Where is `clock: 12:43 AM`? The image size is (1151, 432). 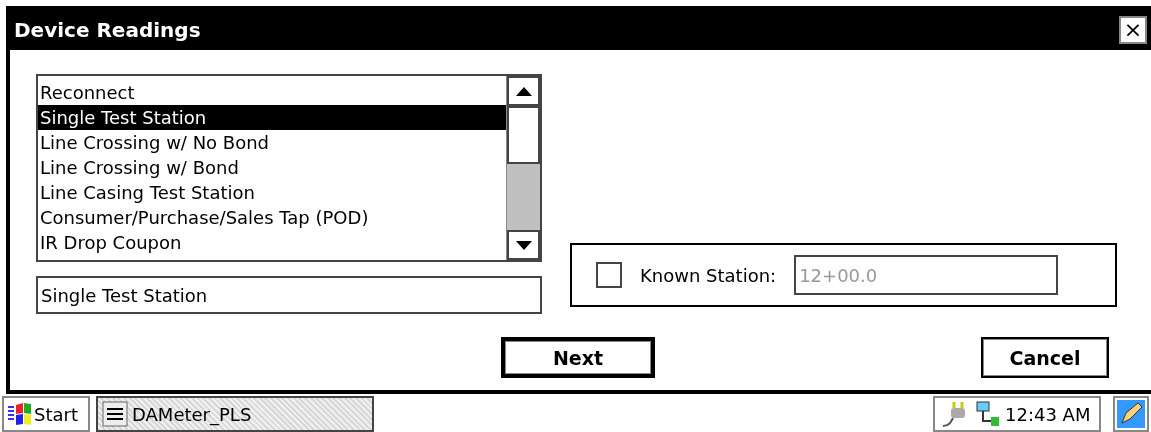
clock: 12:43 AM is located at coordinates (1048, 414).